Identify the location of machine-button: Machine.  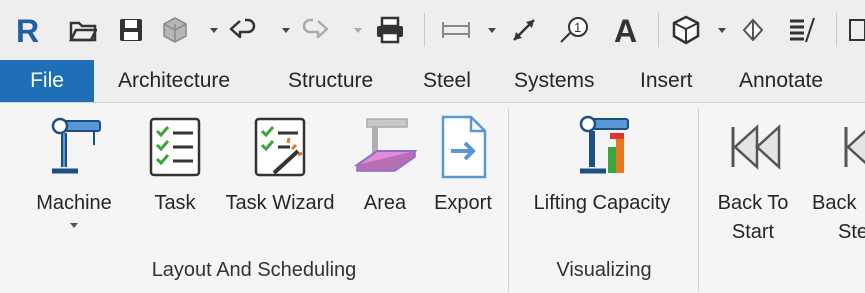
(74, 178).